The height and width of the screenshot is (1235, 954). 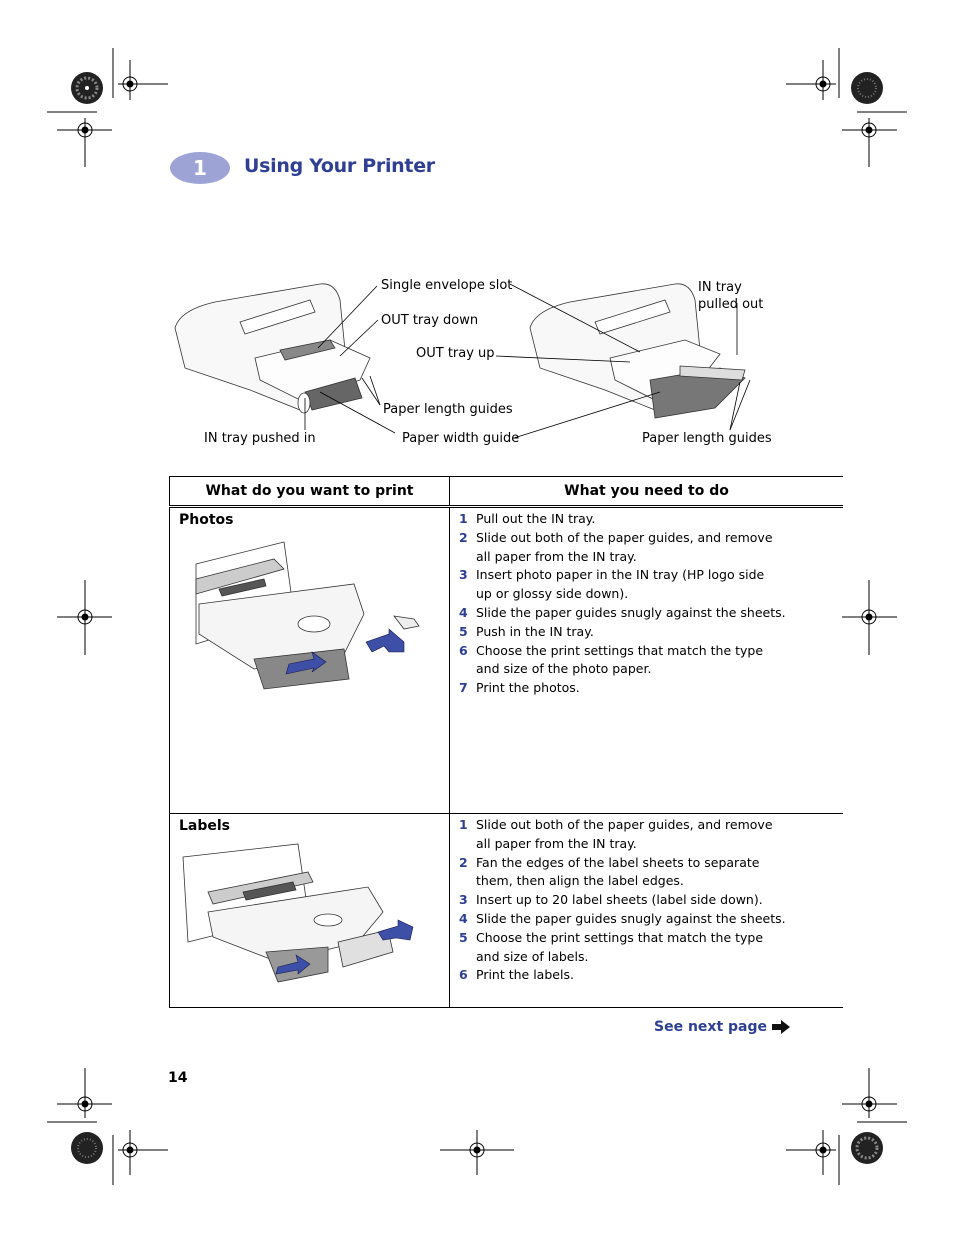 I want to click on step-item: 1 Pull out the IN tray., so click(x=527, y=518).